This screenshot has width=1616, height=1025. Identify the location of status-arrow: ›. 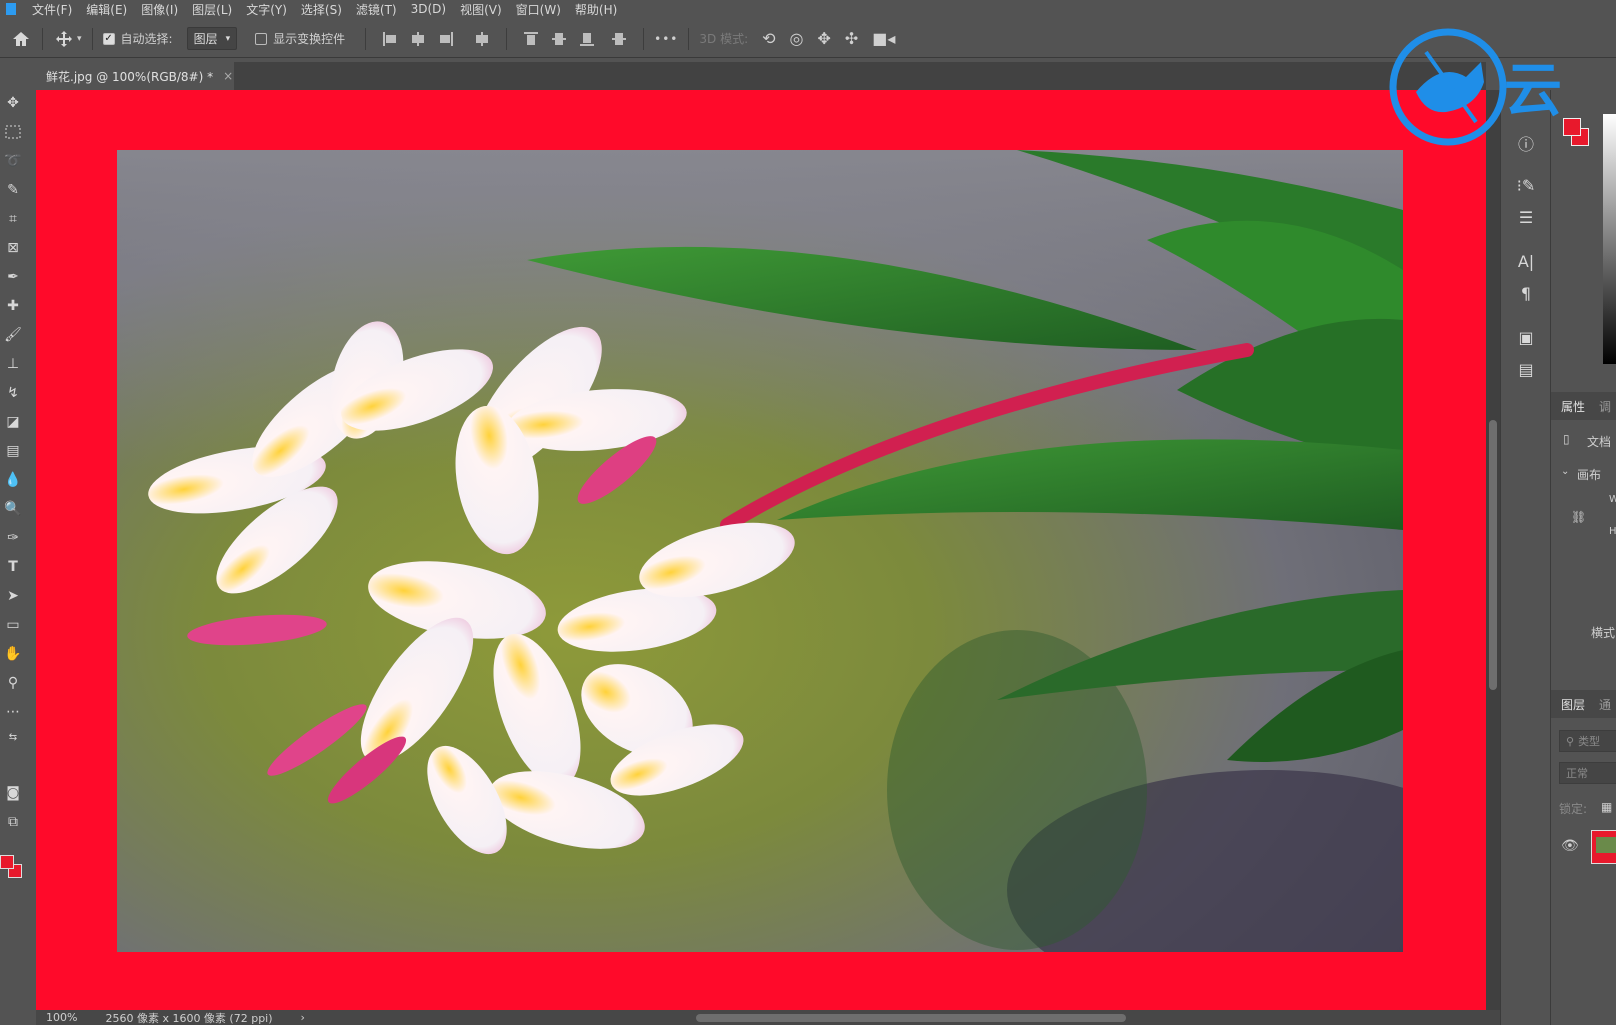
(303, 1017).